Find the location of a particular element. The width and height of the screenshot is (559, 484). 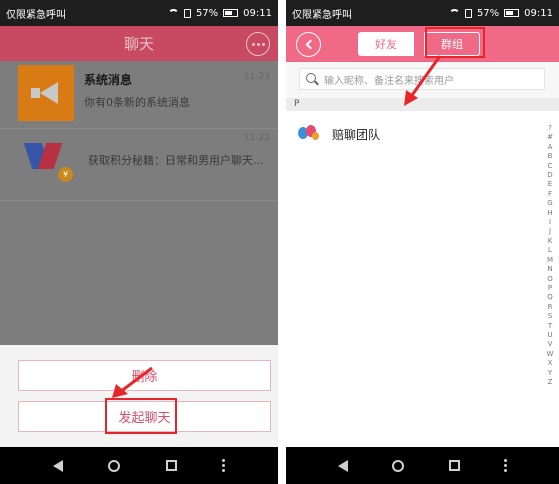

chat-item-system: 系统消息 11-23 你有0条新的系统消息 is located at coordinates (139, 95).